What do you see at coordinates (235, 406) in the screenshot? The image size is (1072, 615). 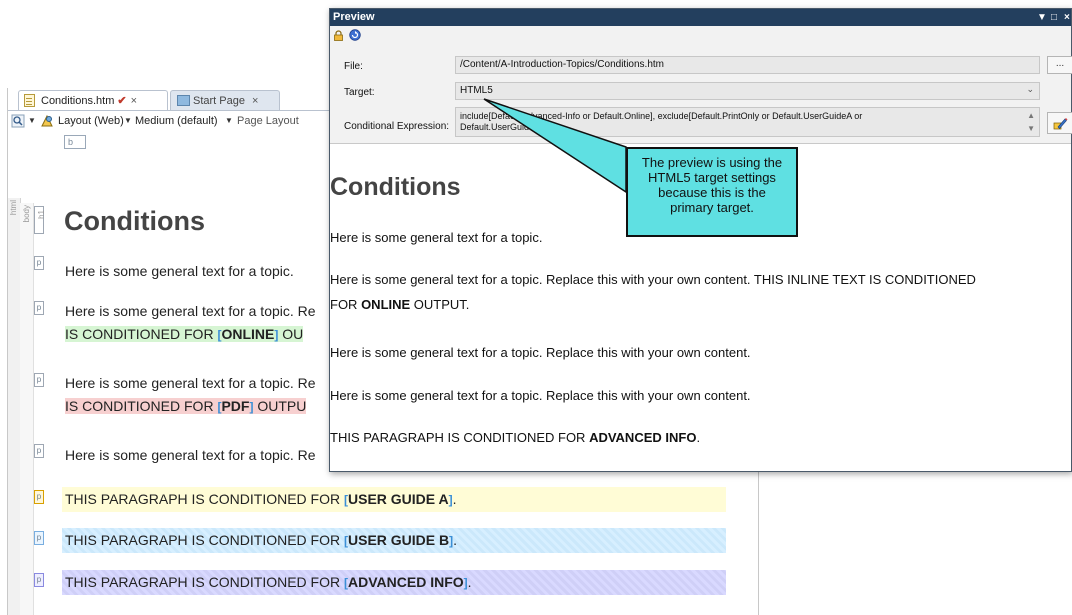 I see `text-bold-pdf: PDF` at bounding box center [235, 406].